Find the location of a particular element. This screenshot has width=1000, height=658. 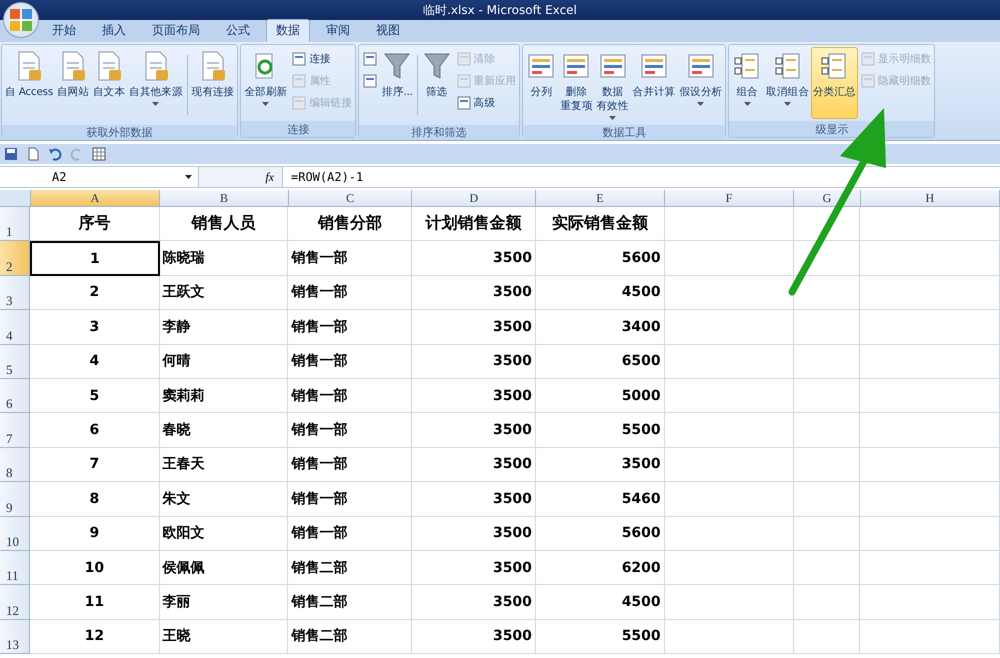

undo-icon is located at coordinates (55, 154).